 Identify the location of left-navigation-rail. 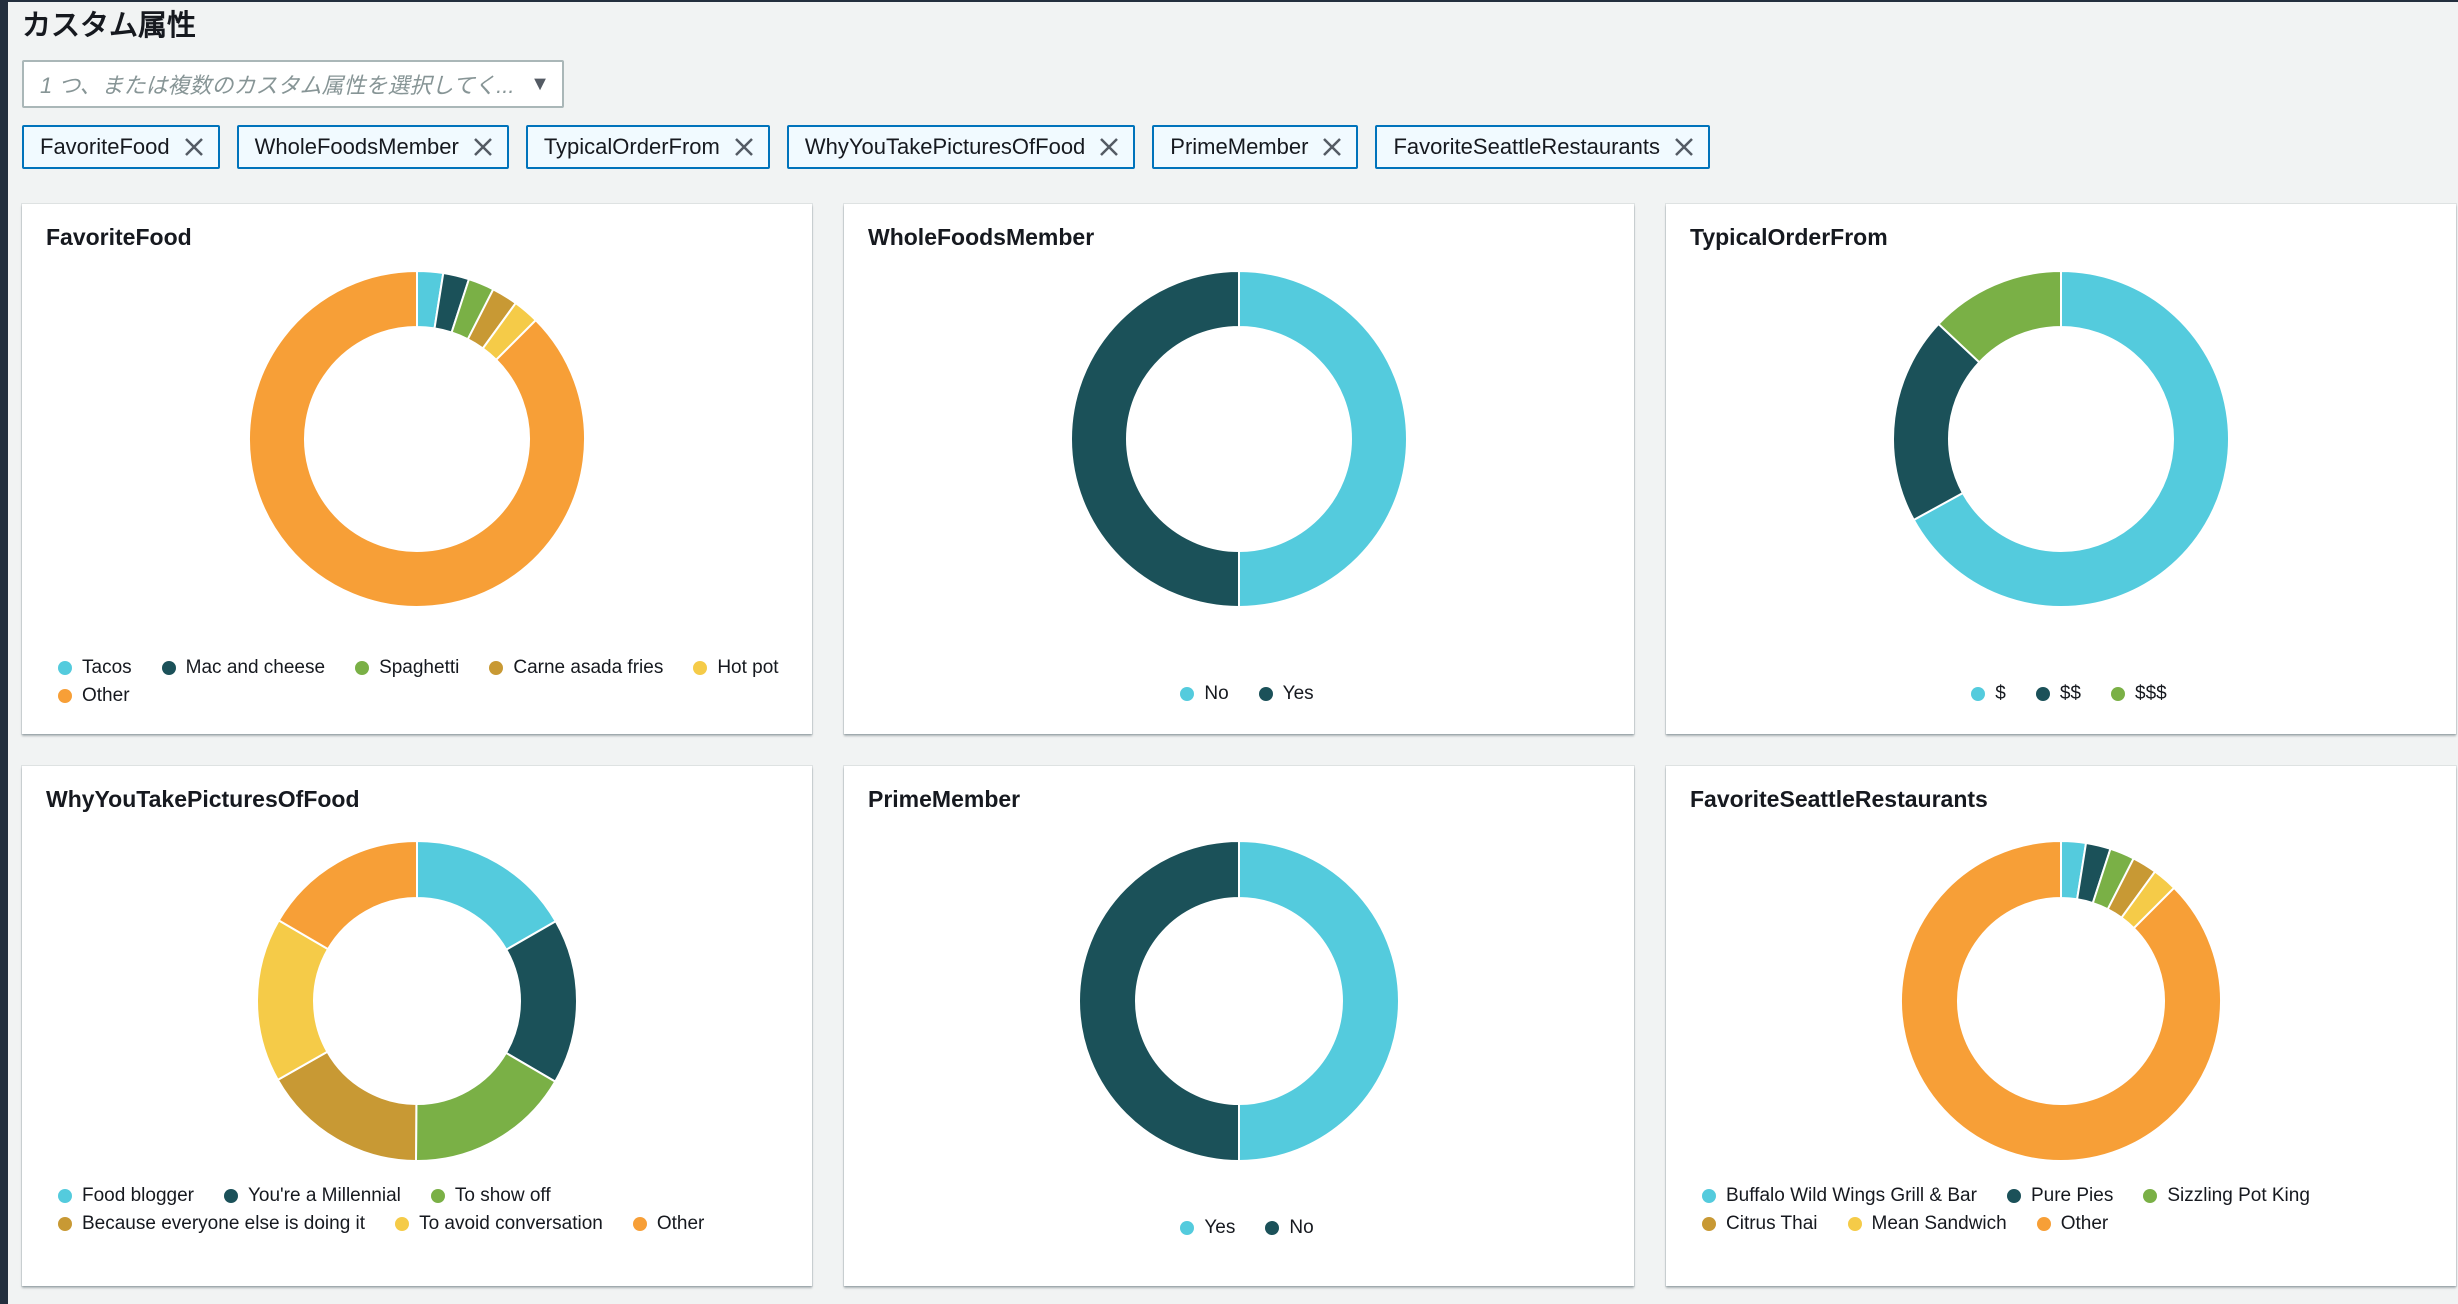
(4, 652).